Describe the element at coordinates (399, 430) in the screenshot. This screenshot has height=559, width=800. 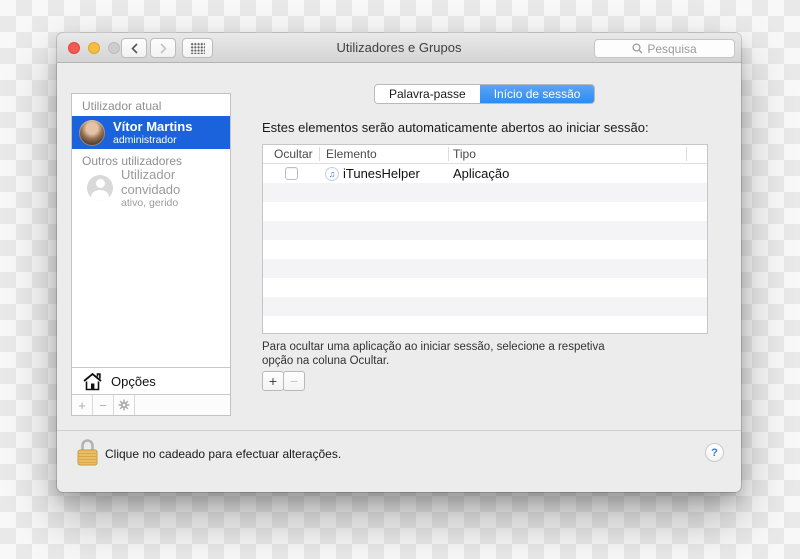
I see `footer-divider` at that location.